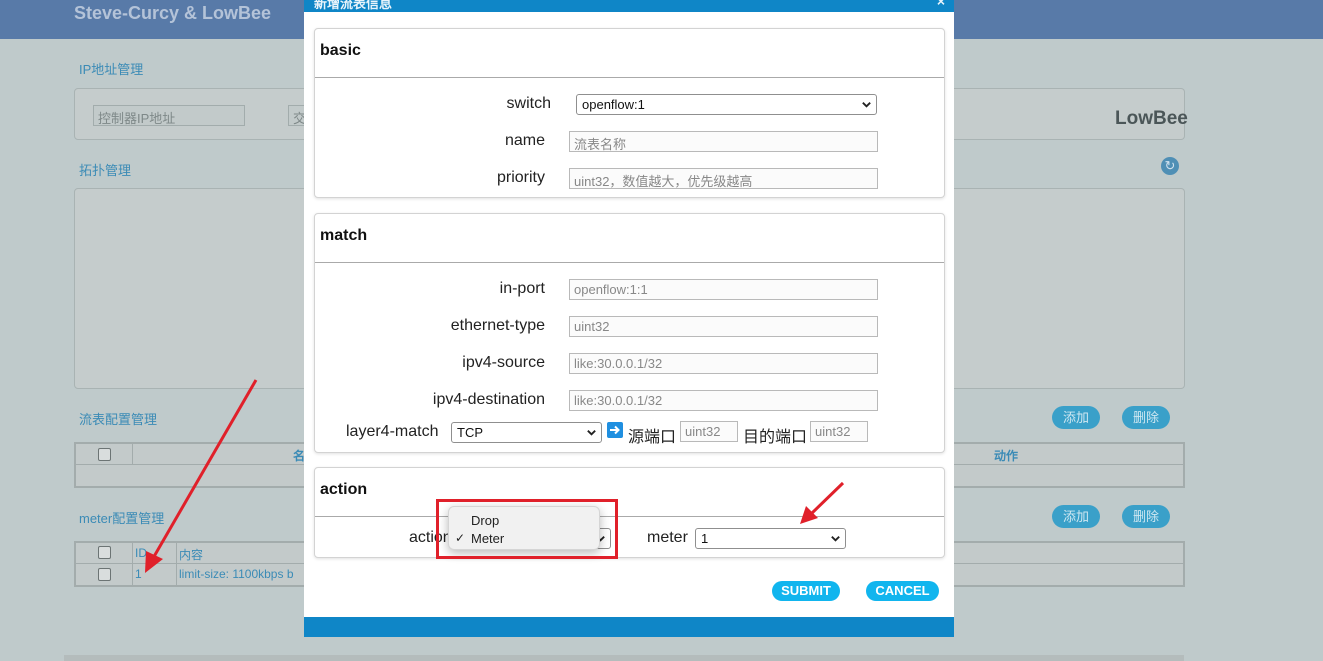 The width and height of the screenshot is (1323, 661). What do you see at coordinates (118, 419) in the screenshot?
I see `flow-section-title: 流表配置管理` at bounding box center [118, 419].